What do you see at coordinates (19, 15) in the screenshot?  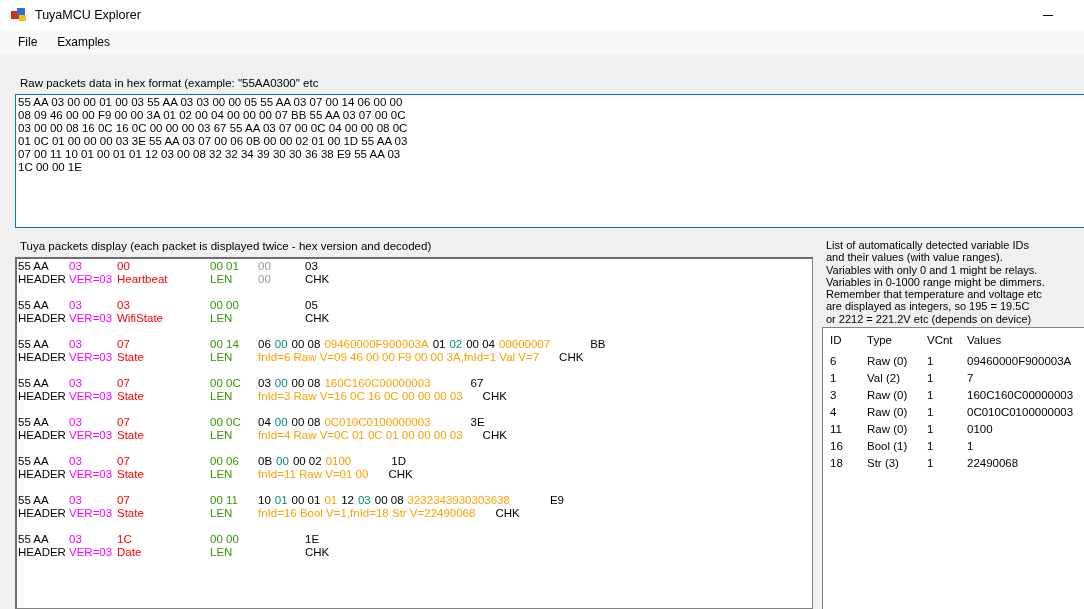 I see `app-icon` at bounding box center [19, 15].